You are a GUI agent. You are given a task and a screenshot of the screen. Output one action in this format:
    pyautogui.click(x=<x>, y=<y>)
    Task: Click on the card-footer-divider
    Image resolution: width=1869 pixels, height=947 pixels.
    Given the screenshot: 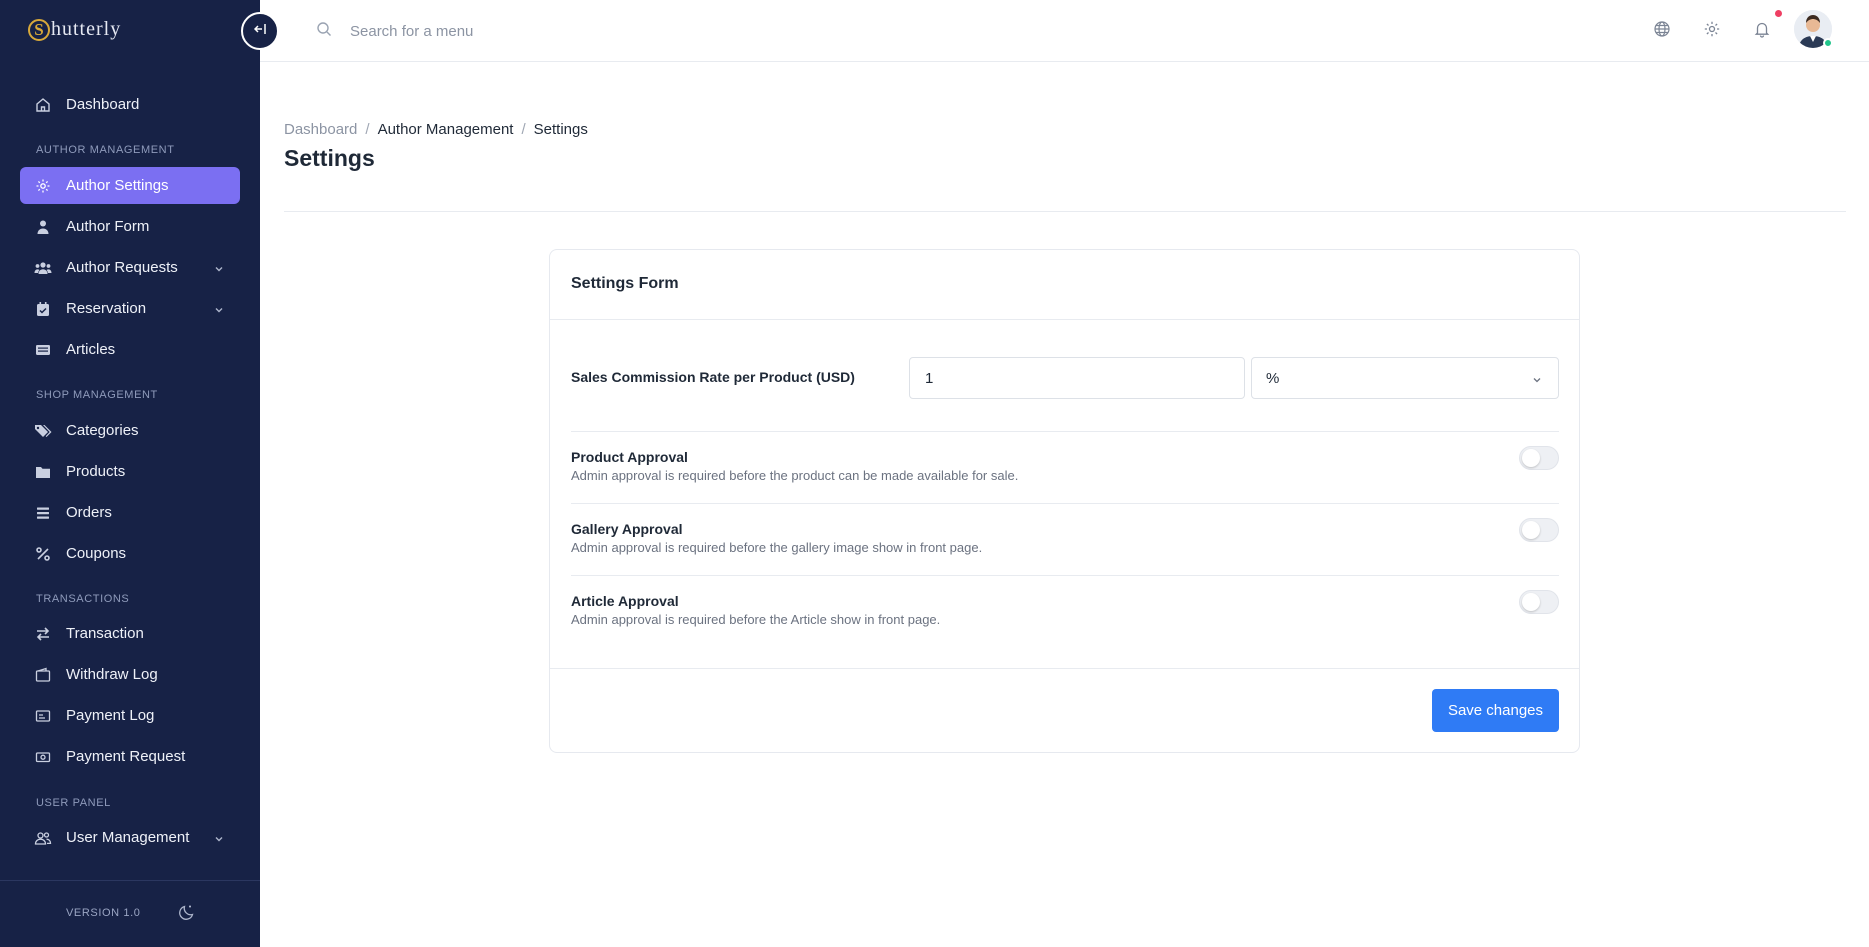 What is the action you would take?
    pyautogui.click(x=1064, y=668)
    